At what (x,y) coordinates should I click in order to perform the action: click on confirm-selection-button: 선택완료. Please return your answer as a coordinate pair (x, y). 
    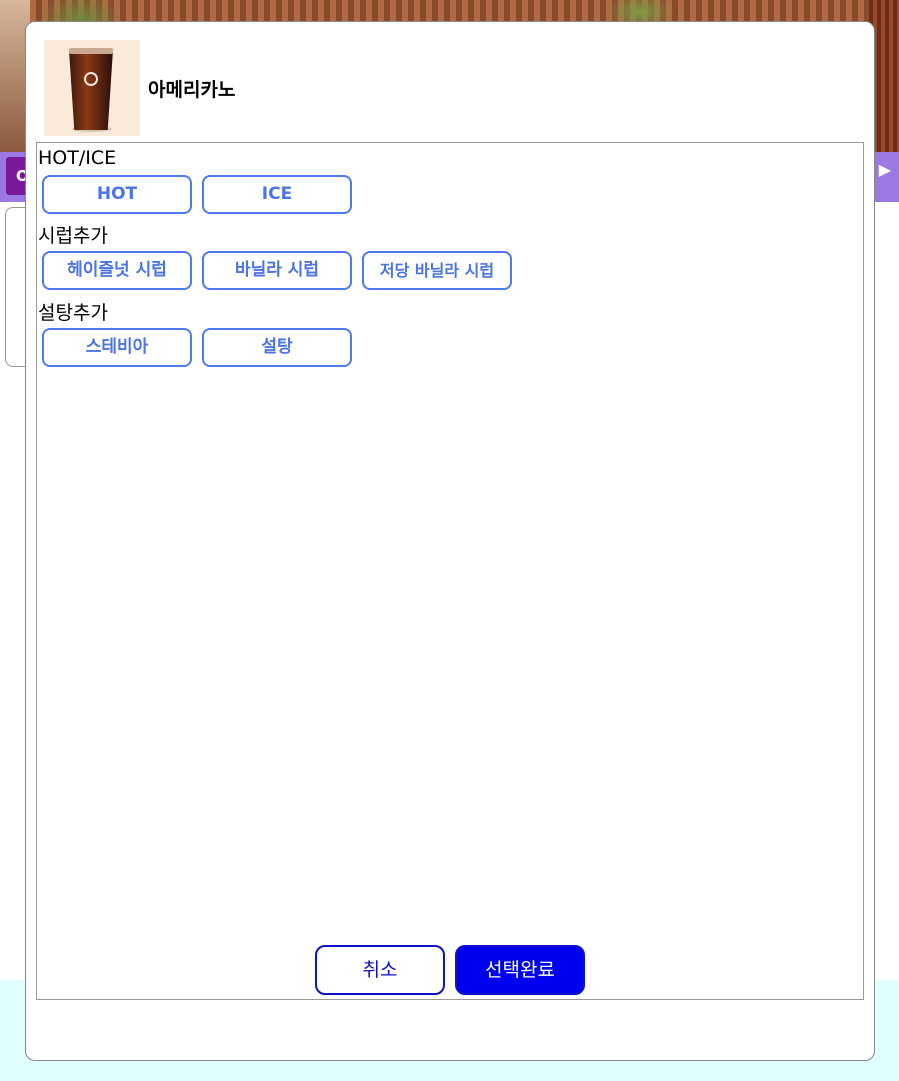
    Looking at the image, I should click on (520, 970).